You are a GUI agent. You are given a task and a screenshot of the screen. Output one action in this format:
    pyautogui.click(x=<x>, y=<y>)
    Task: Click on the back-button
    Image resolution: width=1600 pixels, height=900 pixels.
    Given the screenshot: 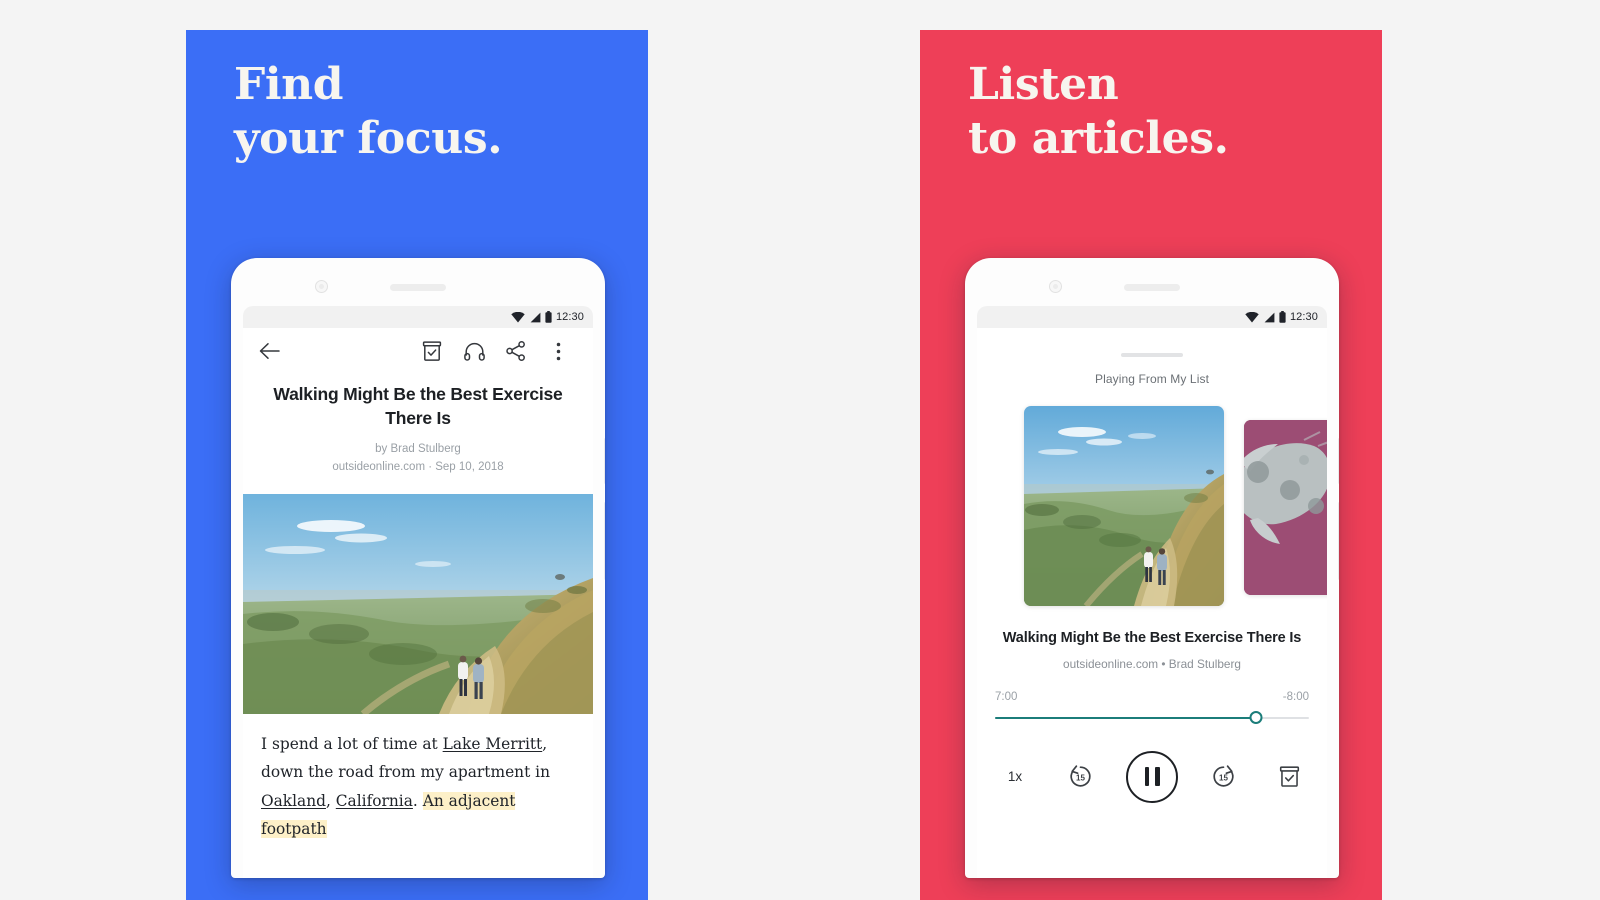 What is the action you would take?
    pyautogui.click(x=274, y=351)
    